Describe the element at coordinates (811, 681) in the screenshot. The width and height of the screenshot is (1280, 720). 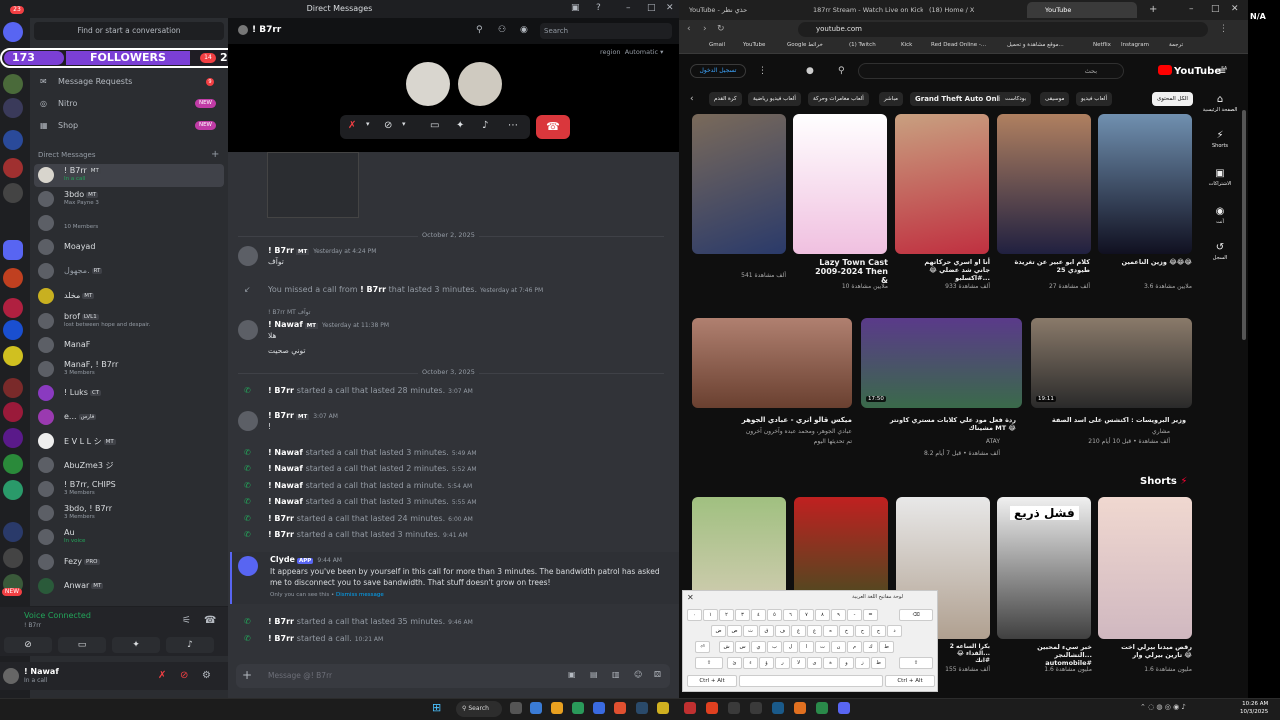
I see `space-key` at that location.